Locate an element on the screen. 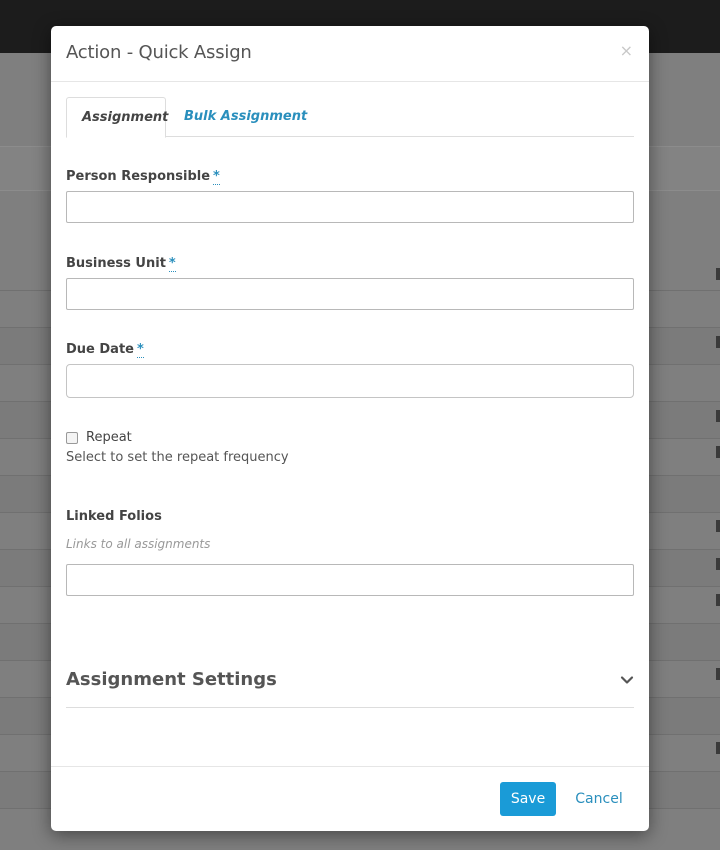 The image size is (720, 850). person-responsible-label: Person Responsible * is located at coordinates (143, 177).